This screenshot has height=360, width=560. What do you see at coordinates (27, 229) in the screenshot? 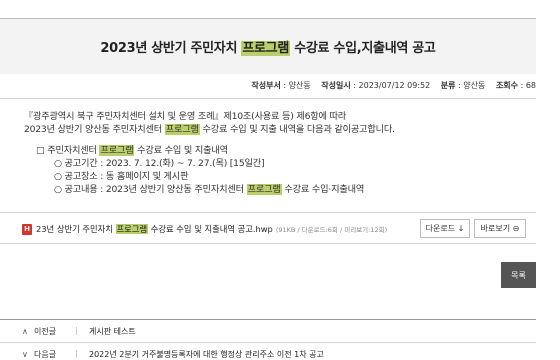
I see `hwp-file-icon: H` at bounding box center [27, 229].